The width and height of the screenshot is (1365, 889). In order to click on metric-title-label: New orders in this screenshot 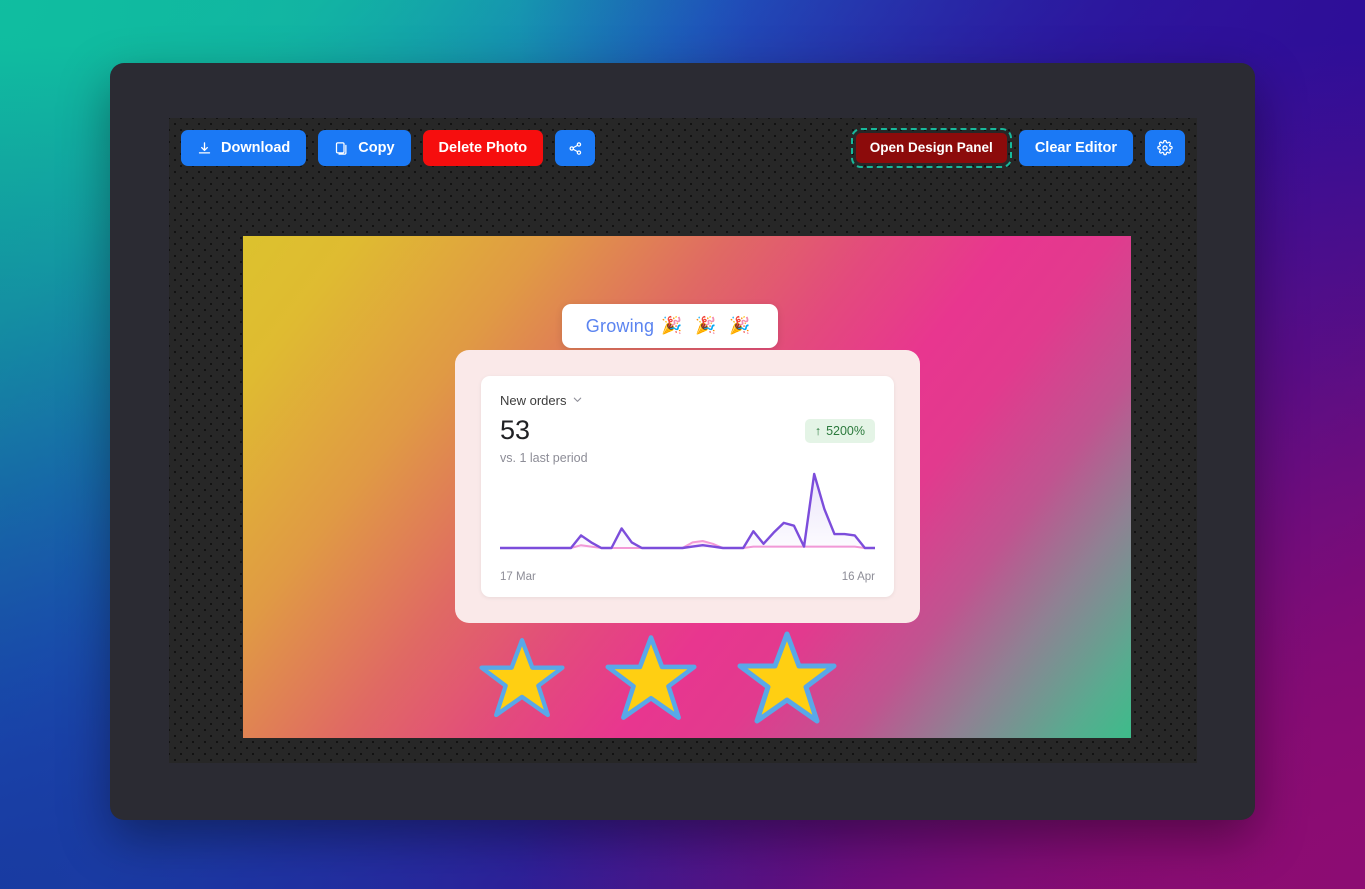, I will do `click(533, 400)`.